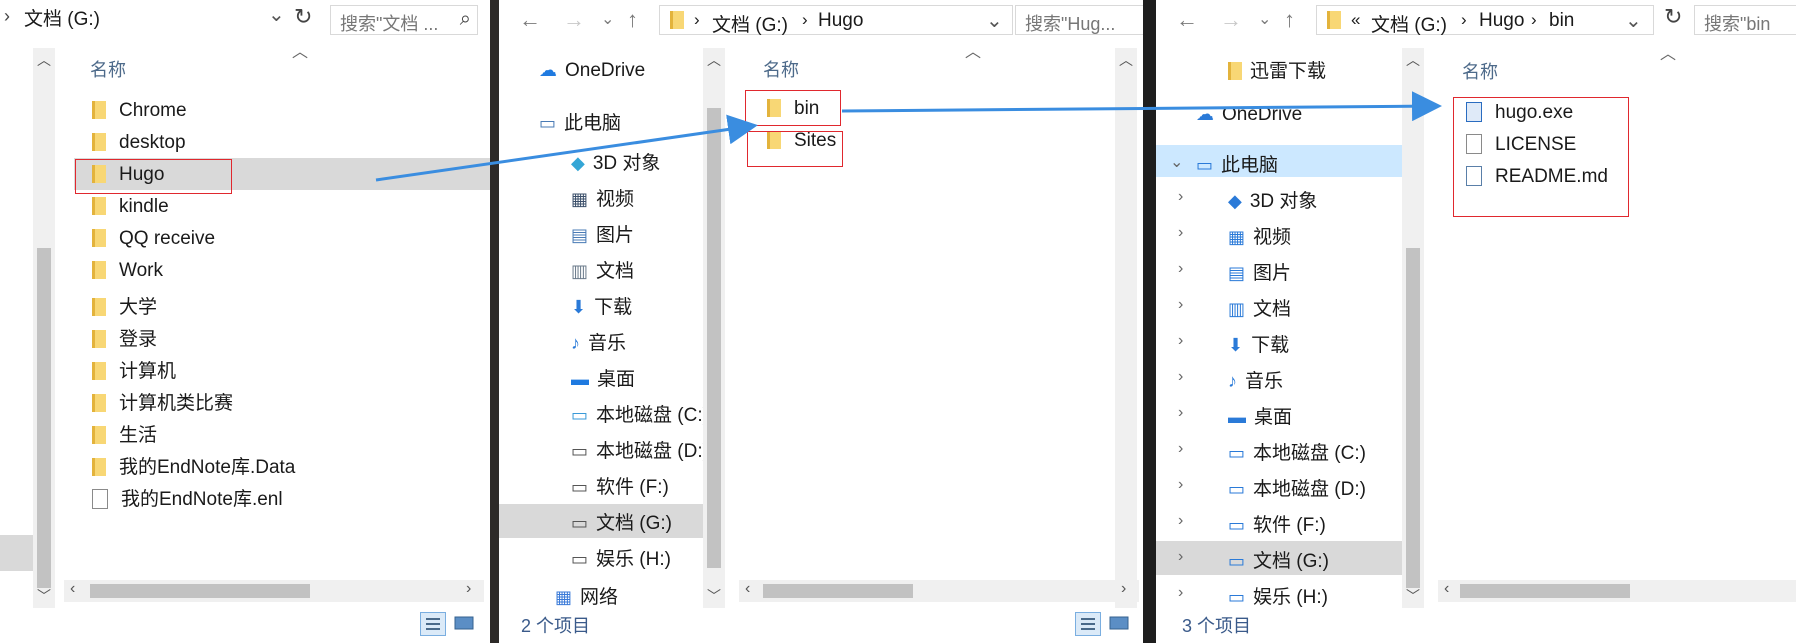 The width and height of the screenshot is (1796, 643). I want to click on horizontal-scrollbar: ‹, so click(1617, 591).